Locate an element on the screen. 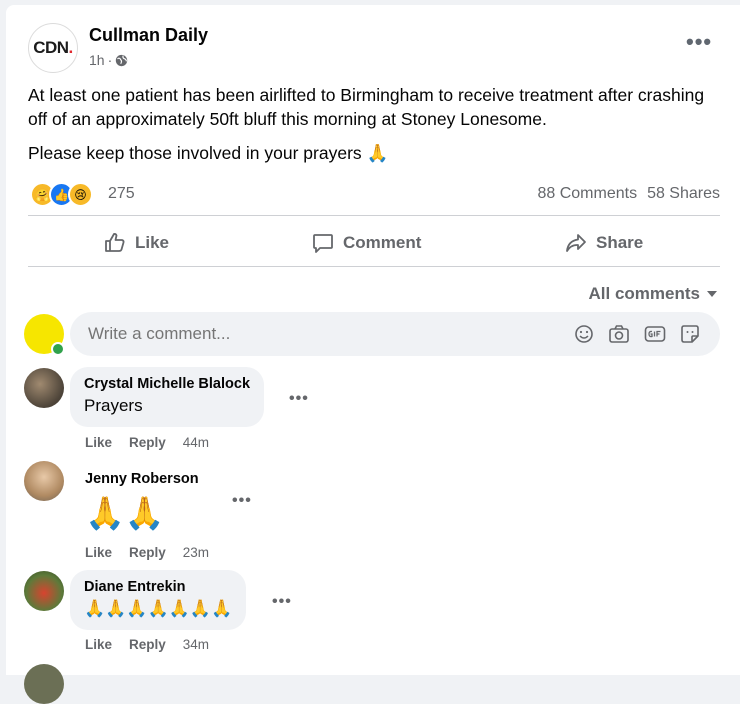 The image size is (740, 704). like-button: Like is located at coordinates (136, 243).